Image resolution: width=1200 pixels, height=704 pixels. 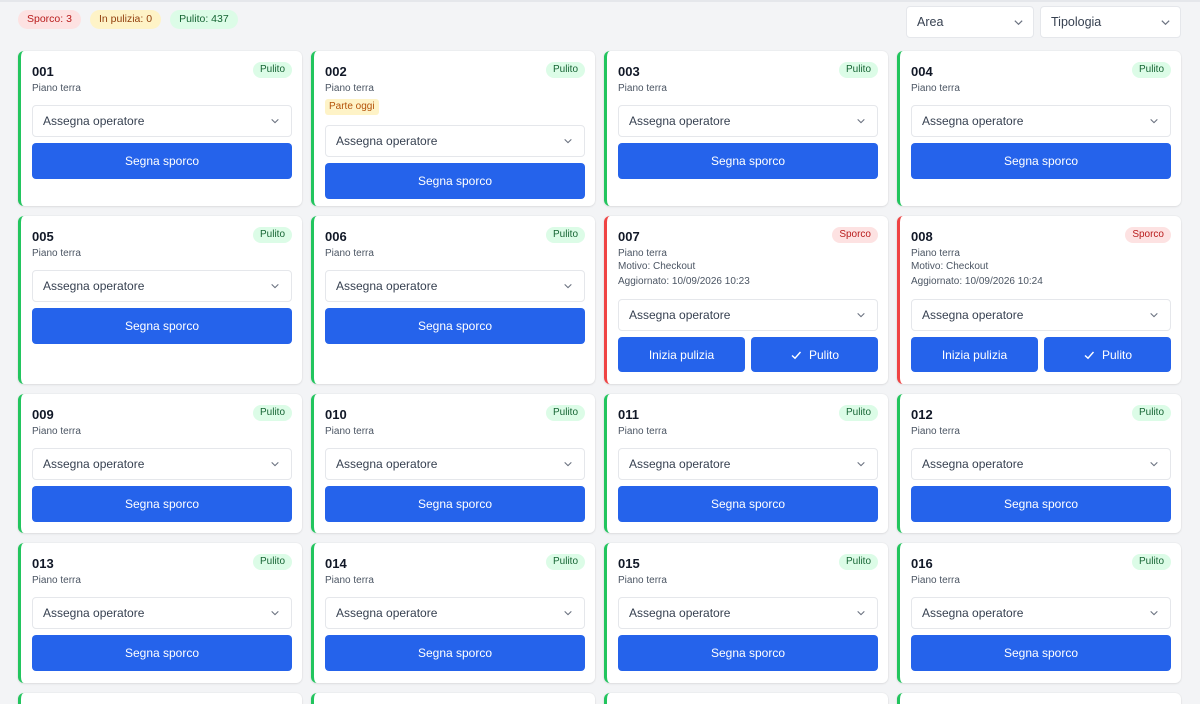 What do you see at coordinates (336, 236) in the screenshot?
I see `room-number: 006` at bounding box center [336, 236].